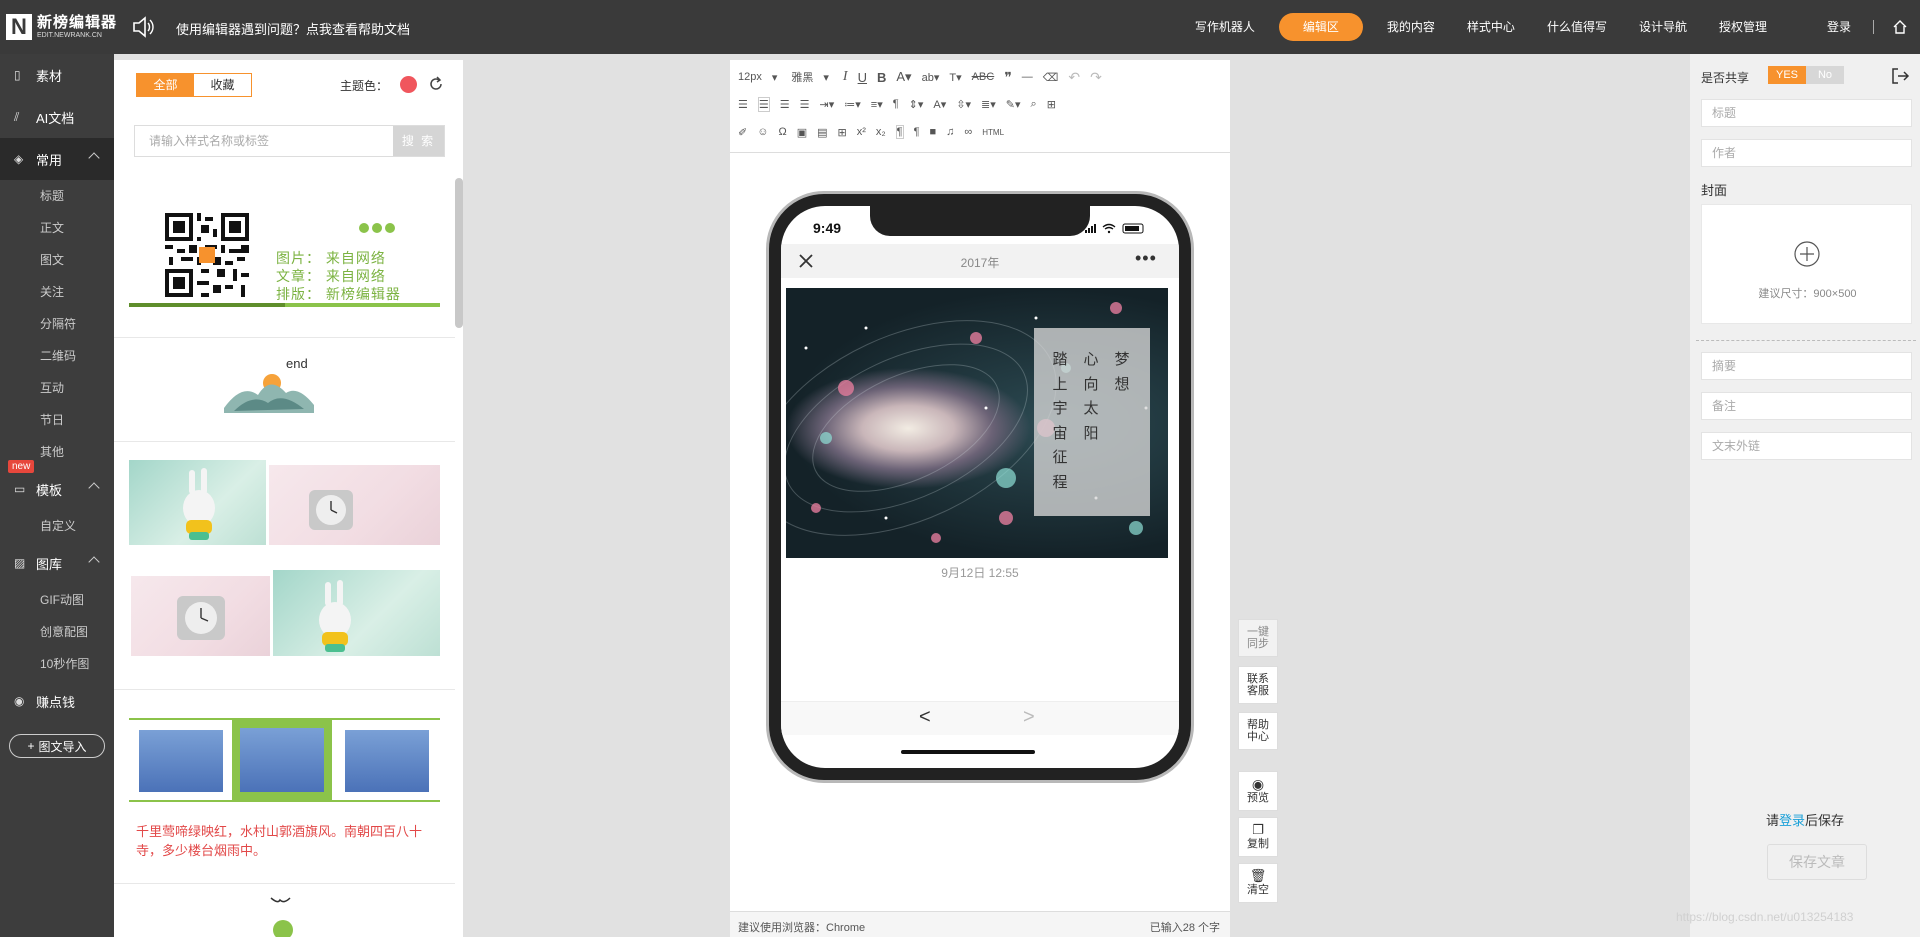  What do you see at coordinates (418, 141) in the screenshot?
I see `style-search-button: 搜 索` at bounding box center [418, 141].